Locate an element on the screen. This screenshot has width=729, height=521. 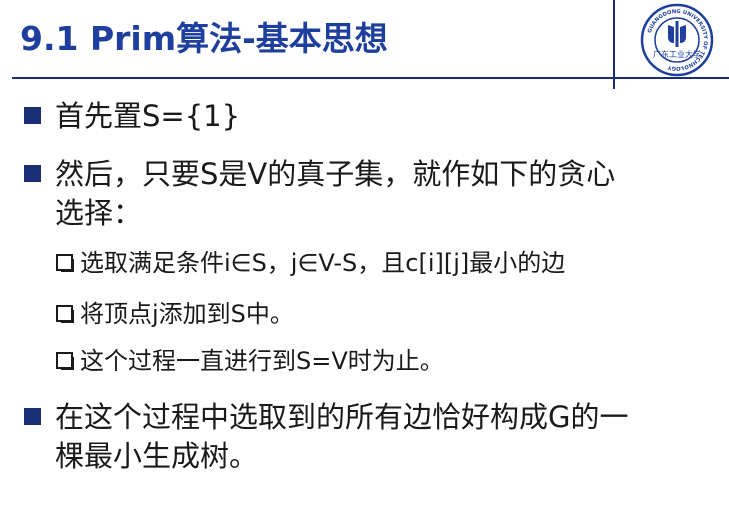
subbullet-1-text: 选取满足条件i∈S，j∈V-S，且c[i][j]最小的边 is located at coordinates (323, 263).